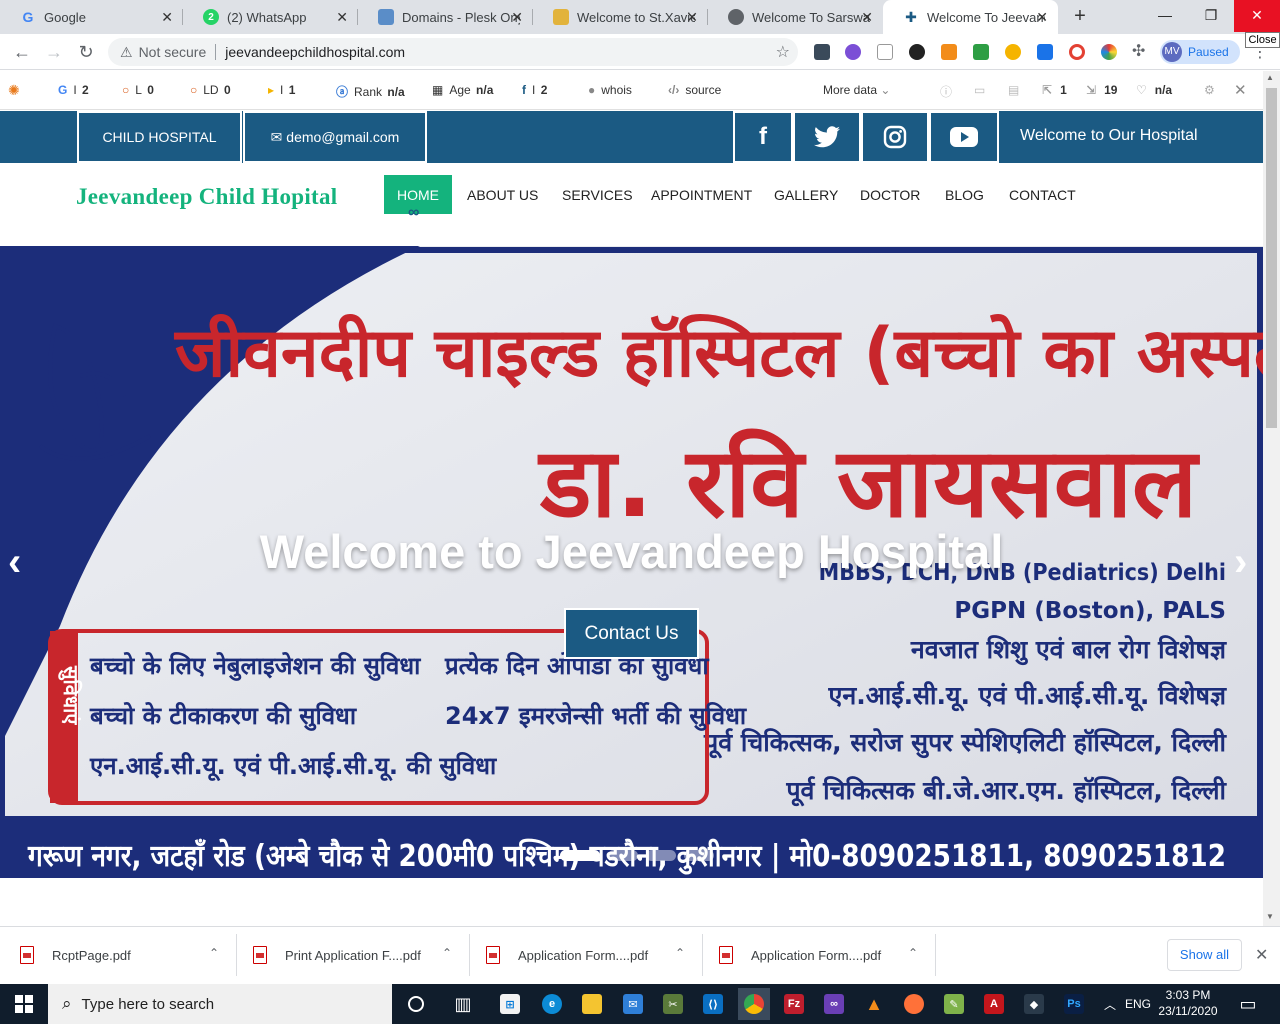  What do you see at coordinates (795, 17) in the screenshot?
I see `tab-sarswati: Welcome To Sarswati ✕` at bounding box center [795, 17].